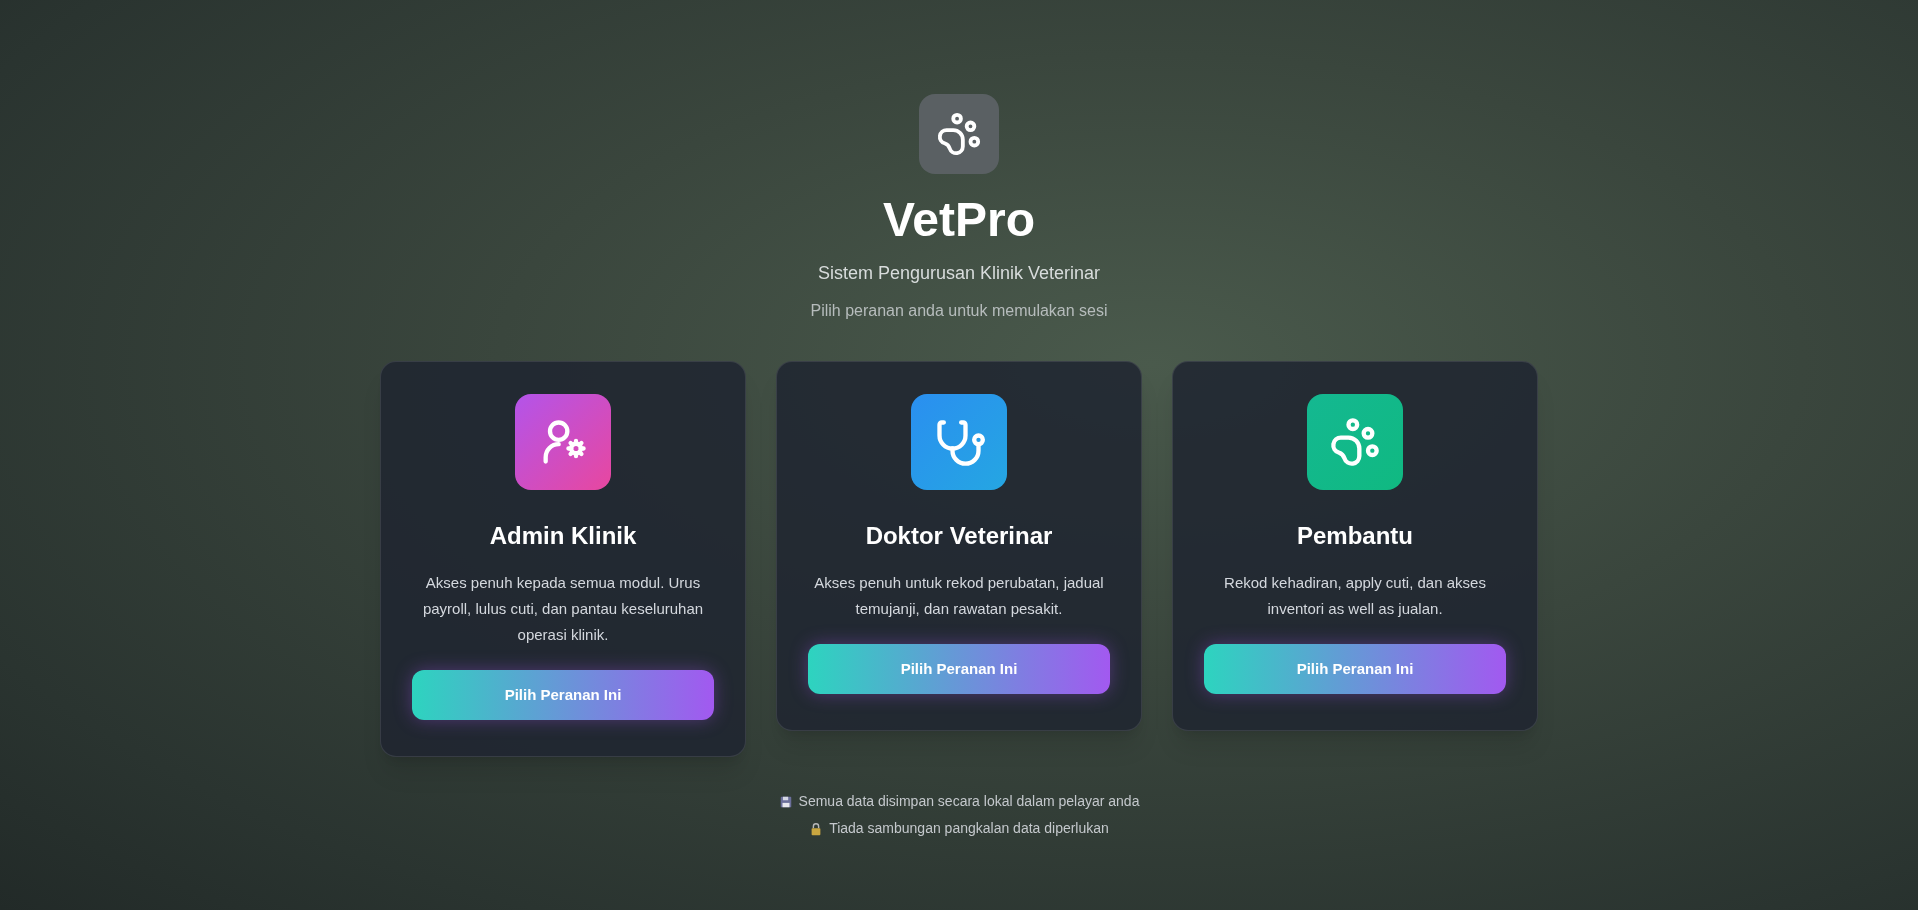 Image resolution: width=1918 pixels, height=910 pixels. Describe the element at coordinates (969, 801) in the screenshot. I see `footer-note: Semua data disimpan secara lokal dalam pelayar anda` at that location.